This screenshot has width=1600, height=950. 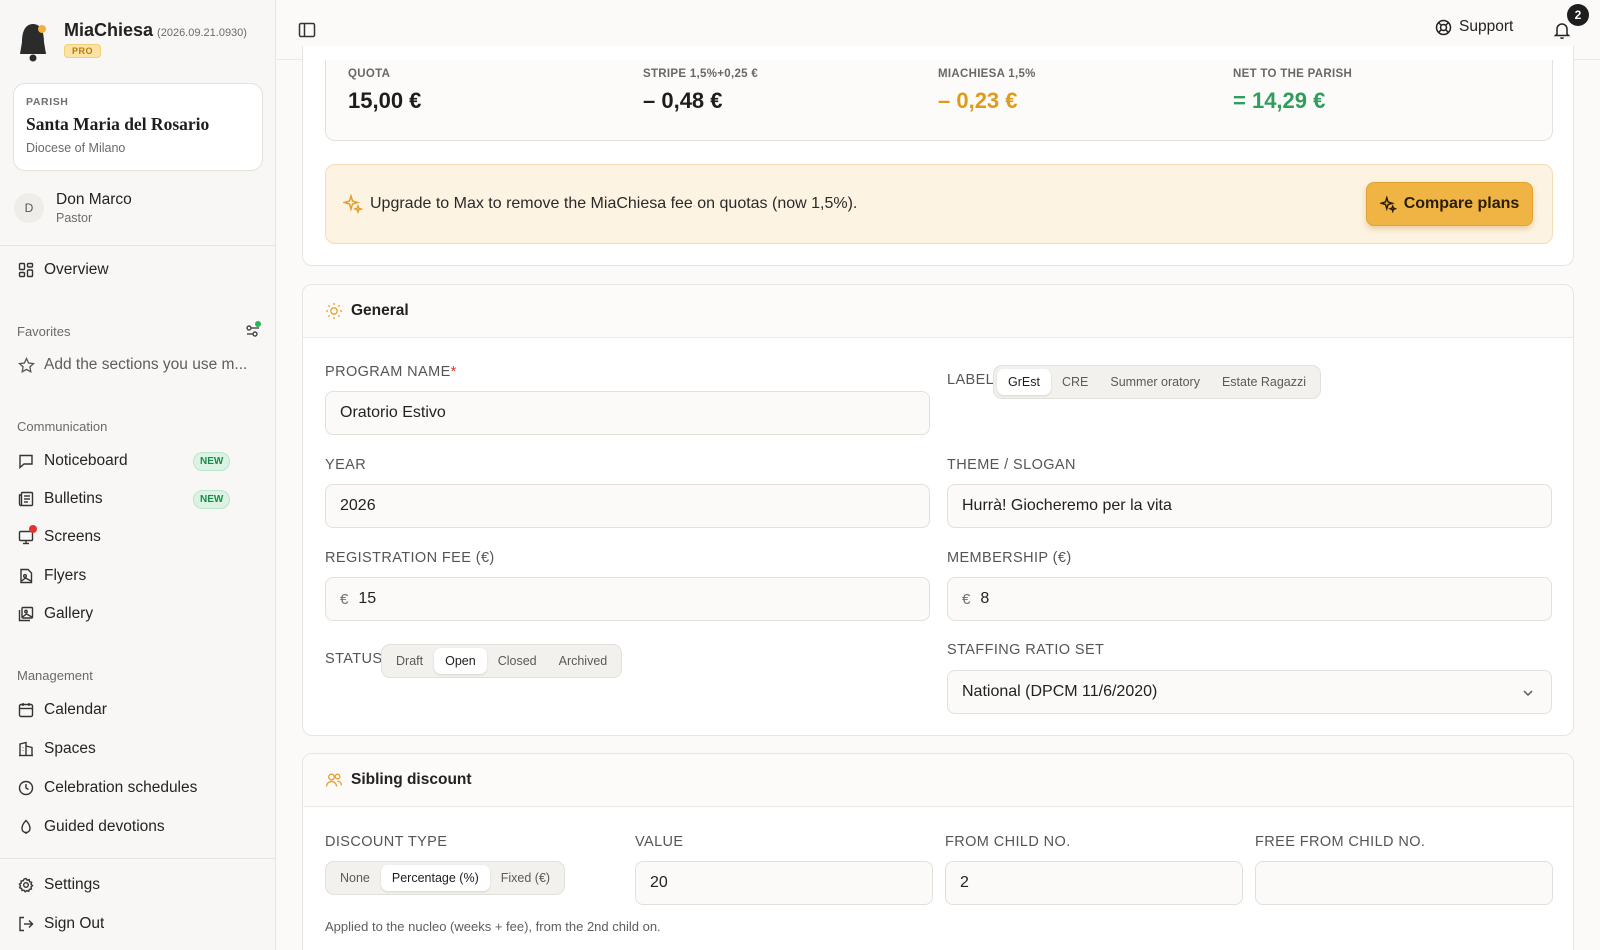 What do you see at coordinates (76, 148) in the screenshot?
I see `parish-diocese: Diocese of Milano` at bounding box center [76, 148].